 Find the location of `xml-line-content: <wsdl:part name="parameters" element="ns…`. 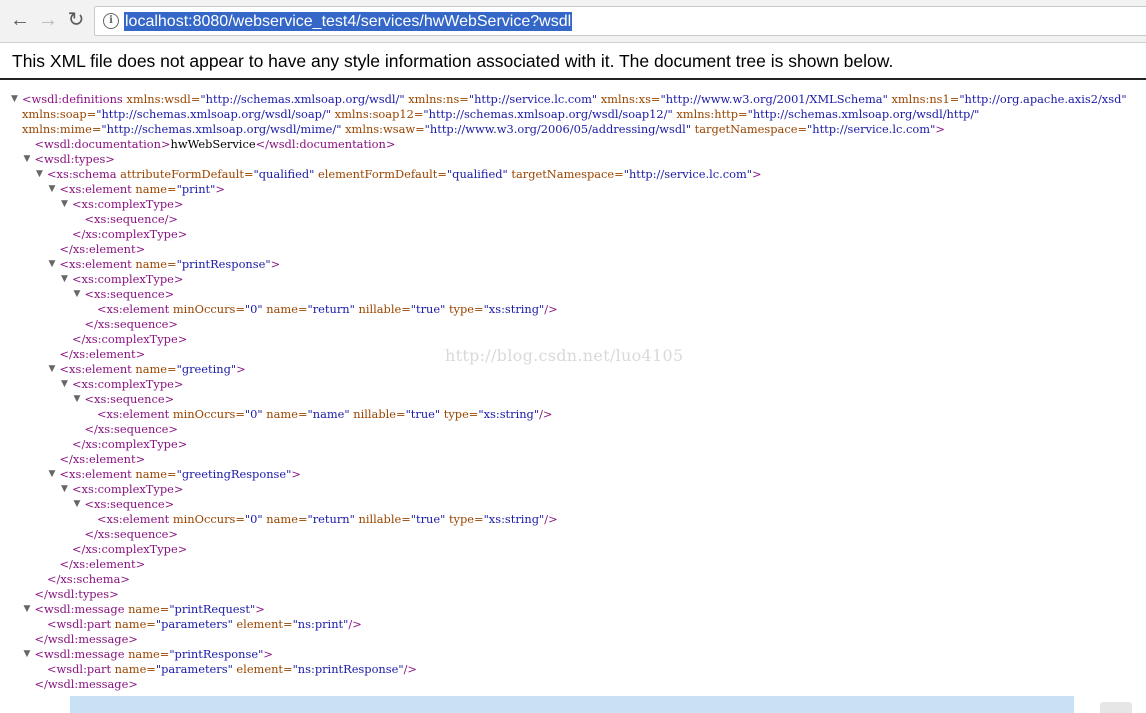

xml-line-content: <wsdl:part name="parameters" element="ns… is located at coordinates (232, 669).